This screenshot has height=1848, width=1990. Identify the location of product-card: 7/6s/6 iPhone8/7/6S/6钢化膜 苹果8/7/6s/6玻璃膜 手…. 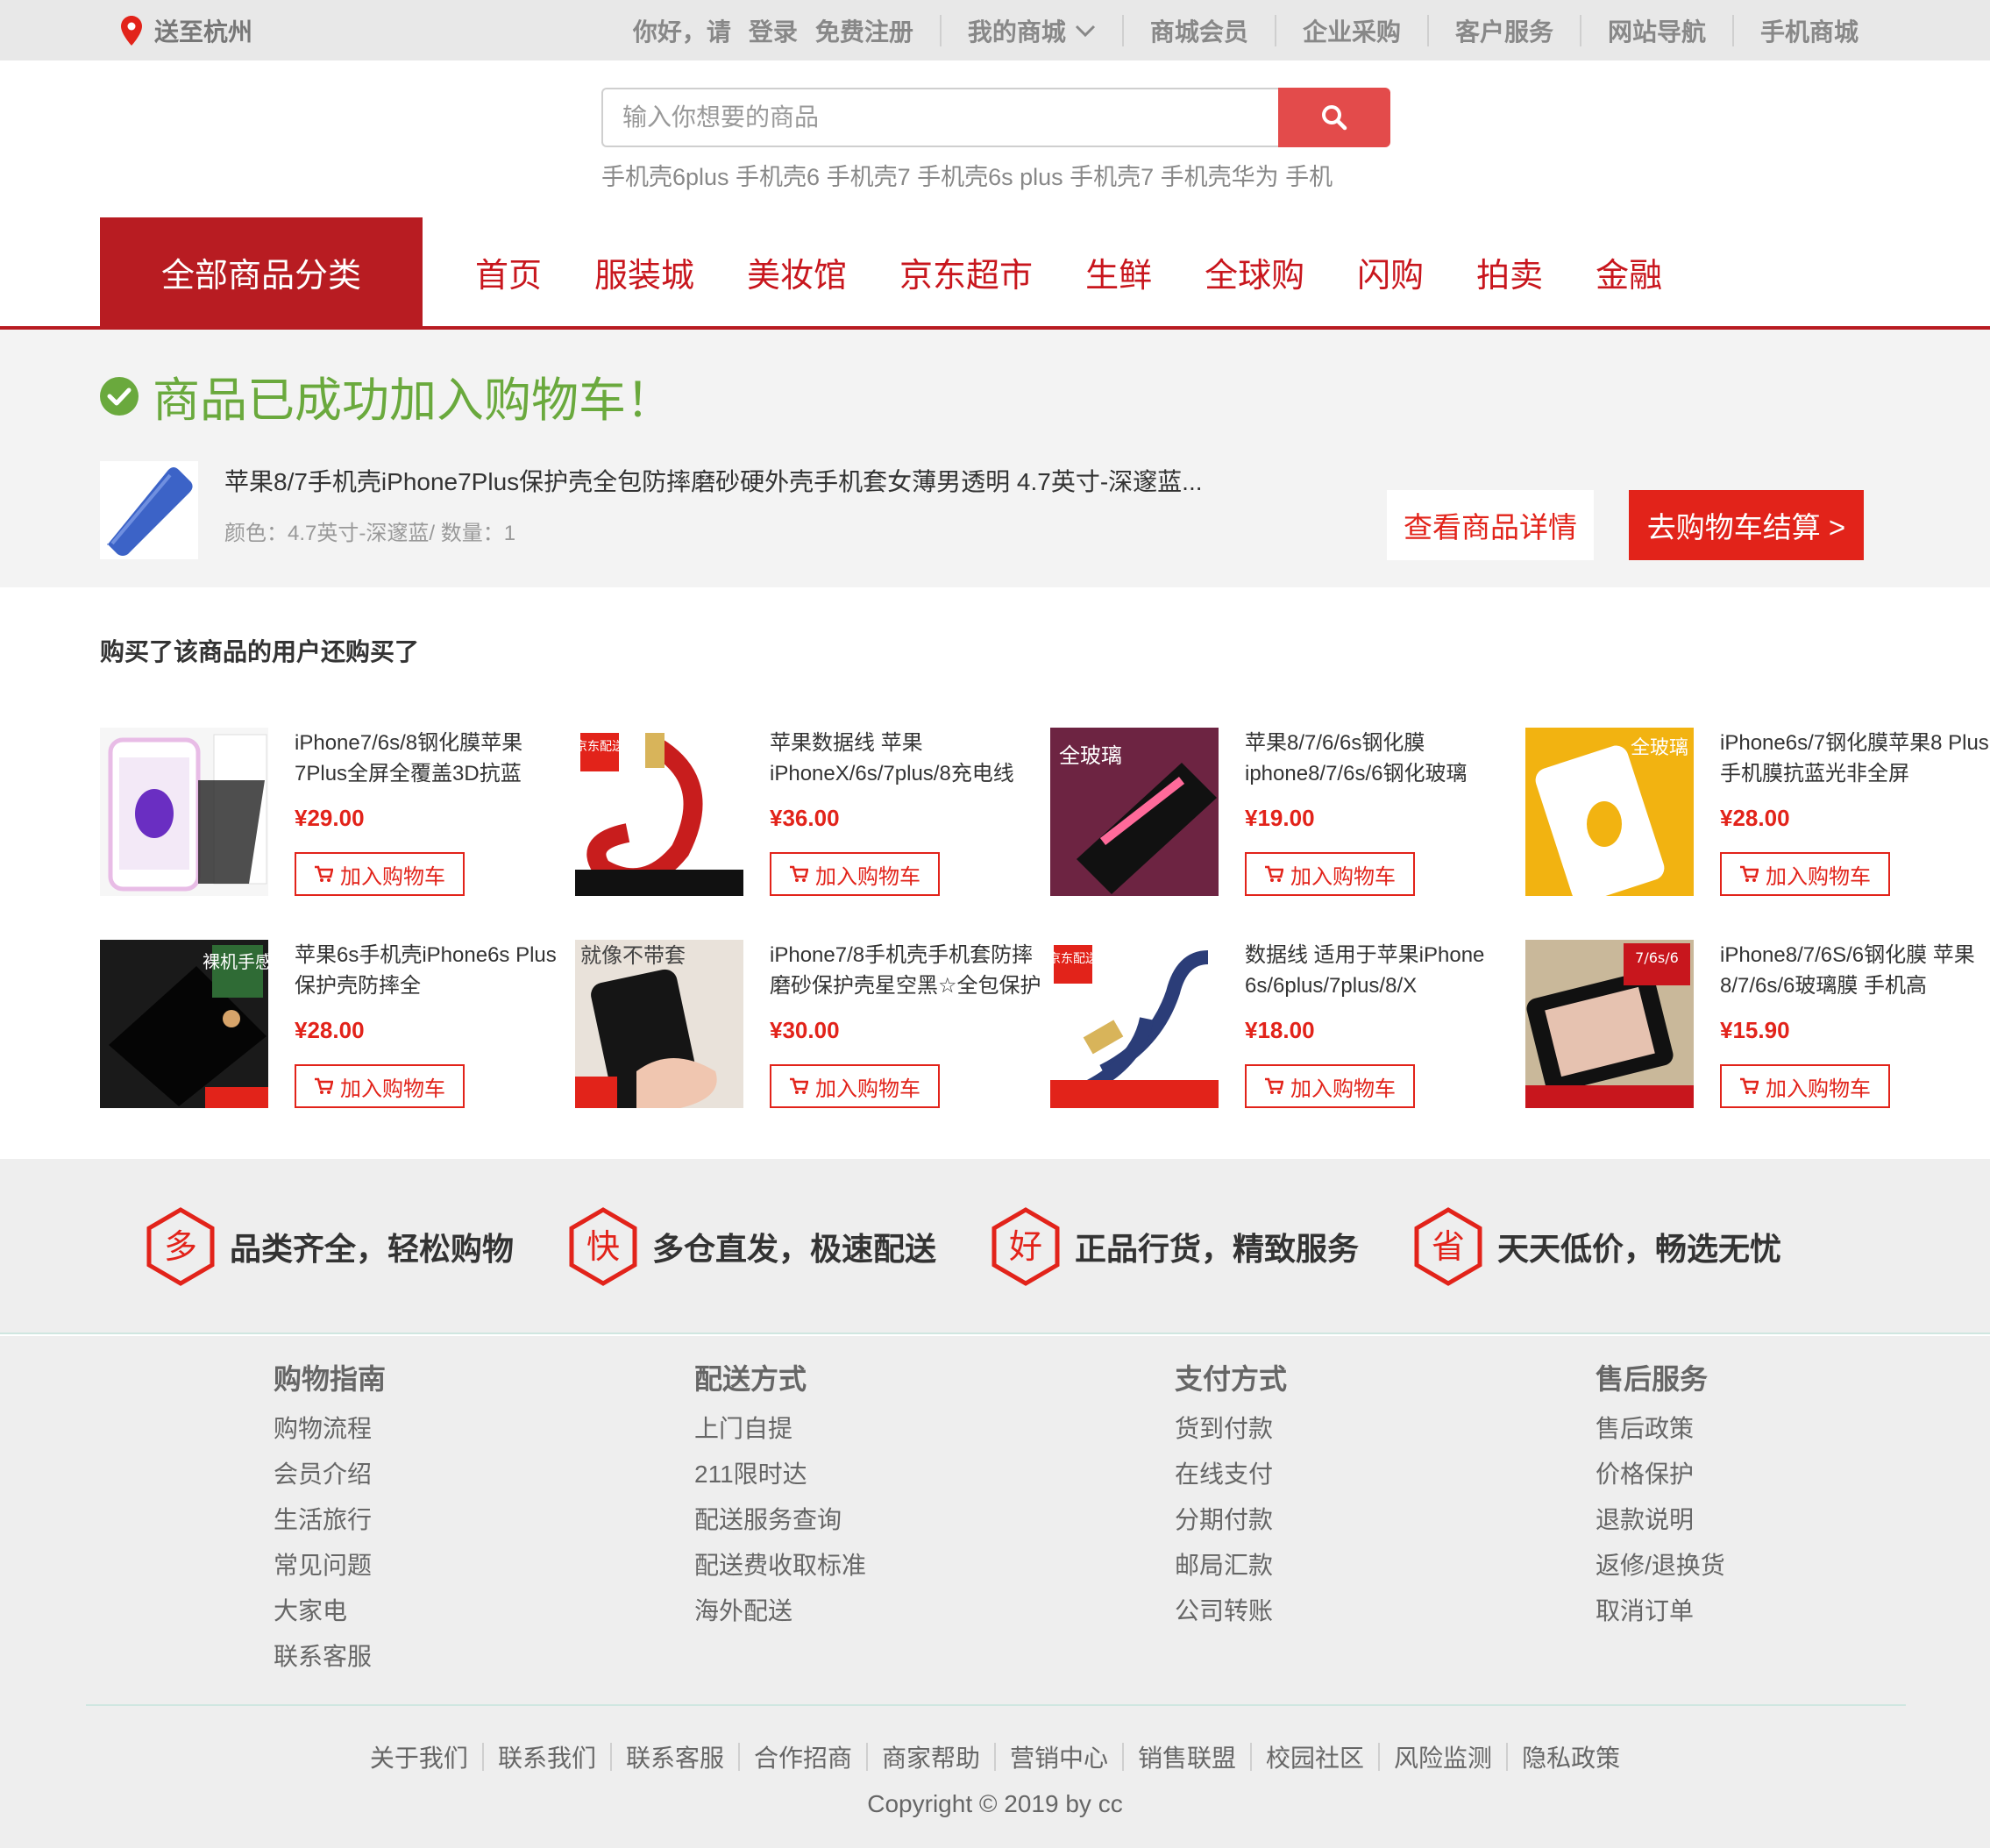
(1757, 1028).